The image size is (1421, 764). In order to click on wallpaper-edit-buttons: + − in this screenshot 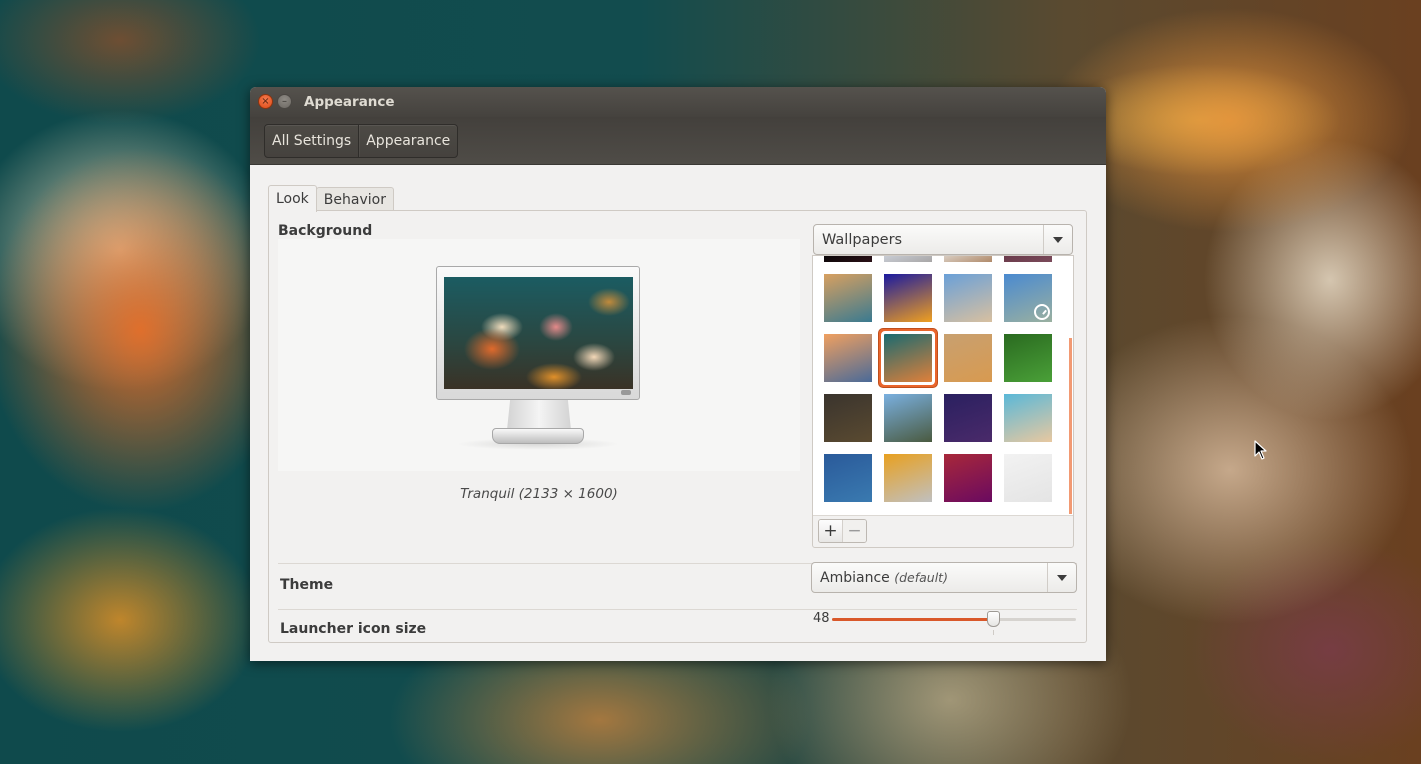, I will do `click(842, 531)`.